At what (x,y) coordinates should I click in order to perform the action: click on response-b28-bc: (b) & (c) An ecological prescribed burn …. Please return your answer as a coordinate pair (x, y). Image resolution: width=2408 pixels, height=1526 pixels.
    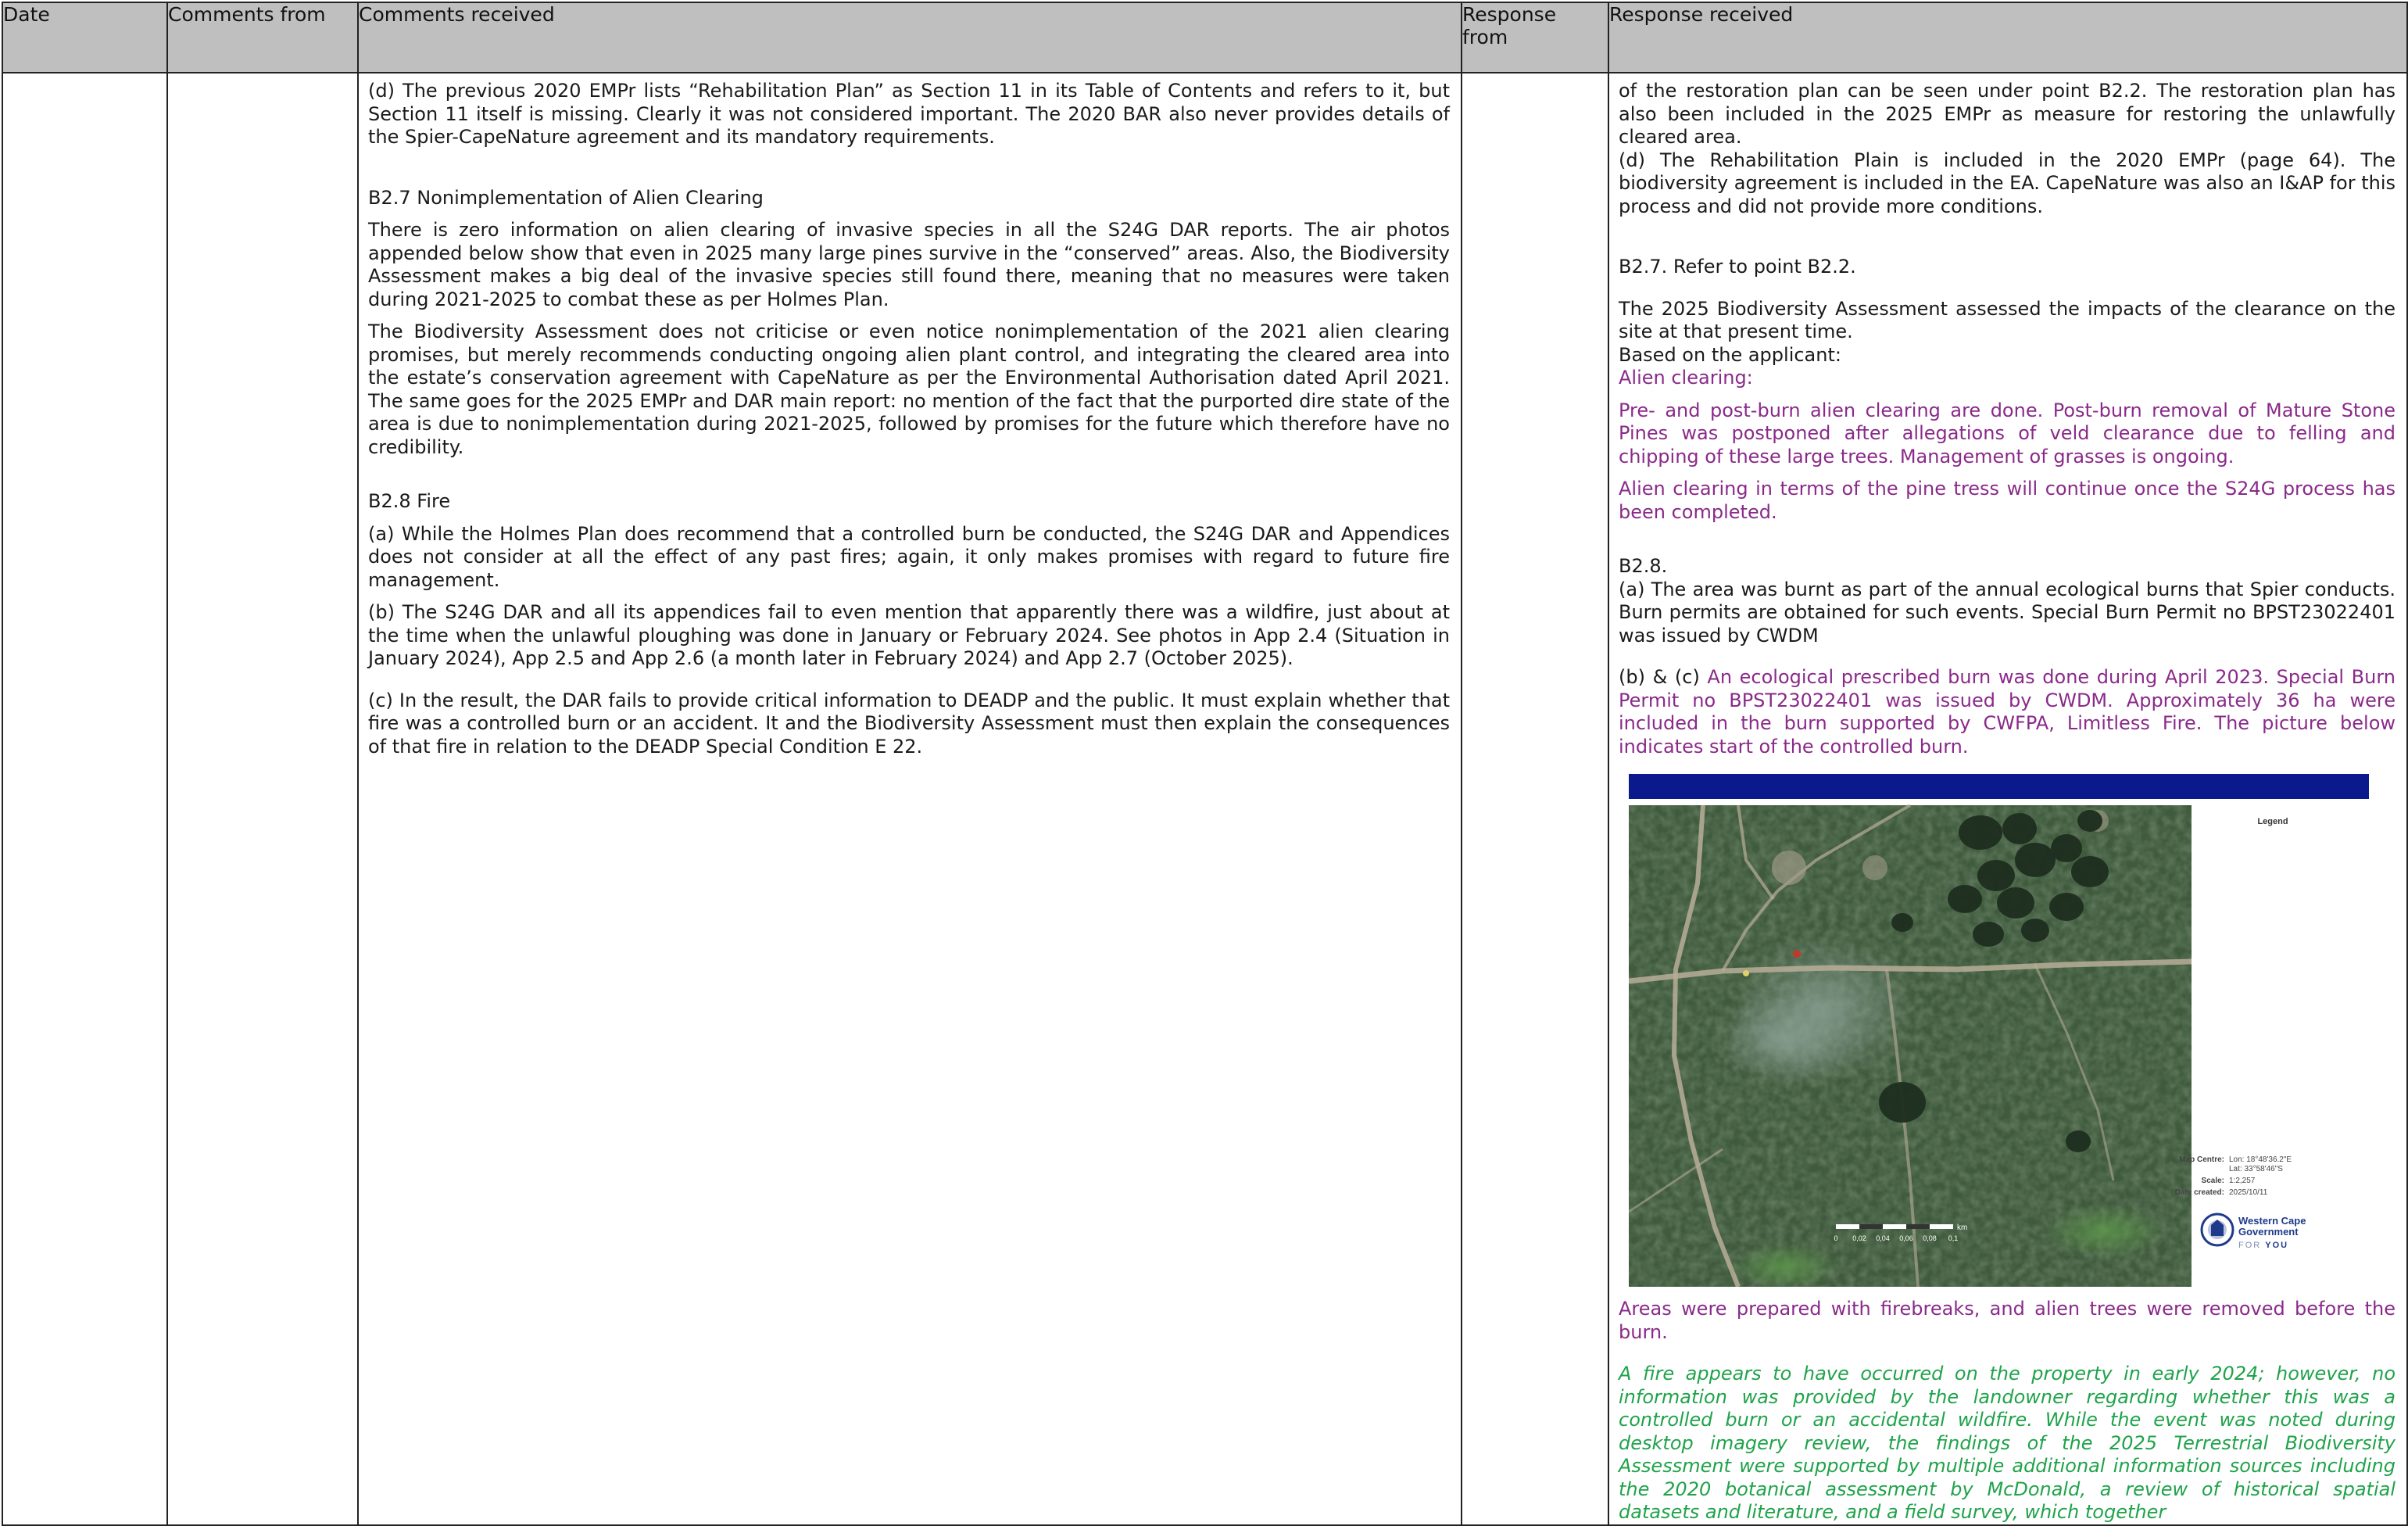
    Looking at the image, I should click on (2007, 712).